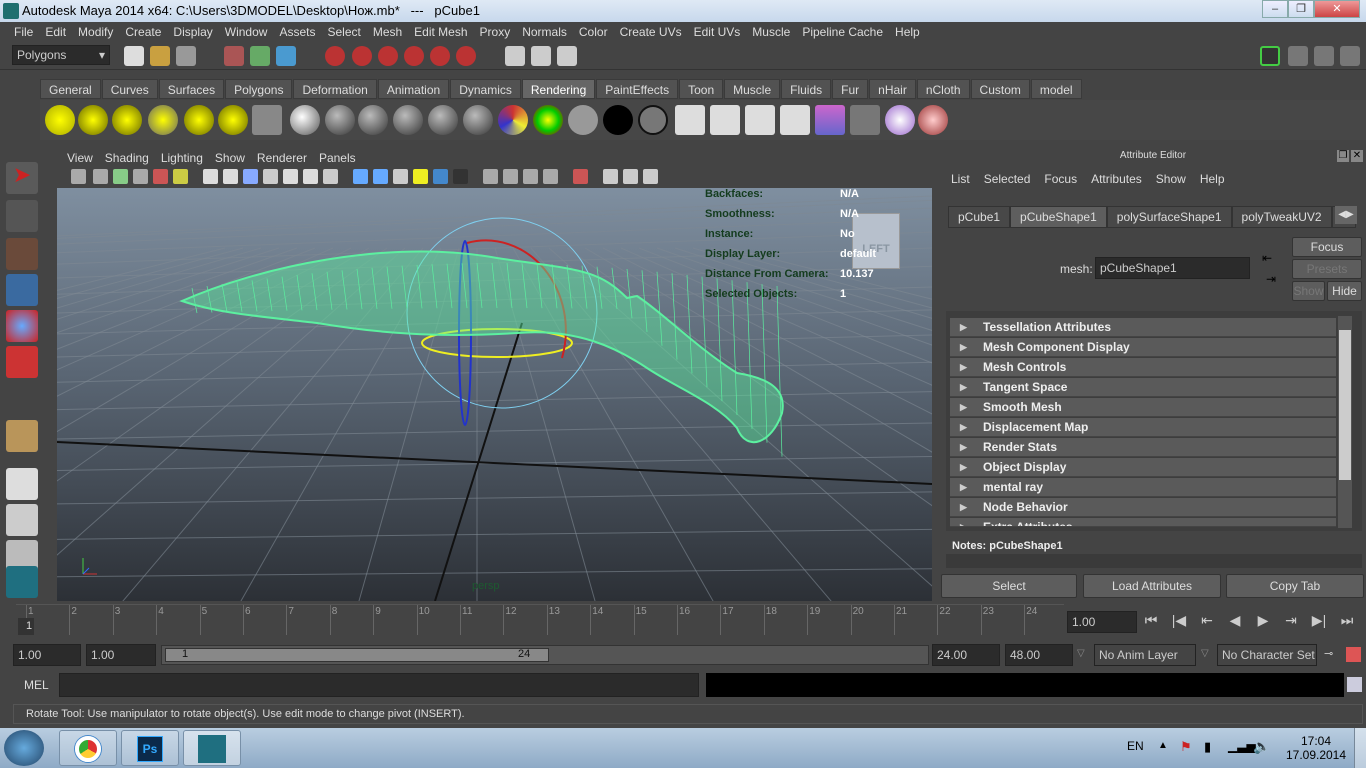 The height and width of the screenshot is (768, 1366). Describe the element at coordinates (1152, 586) in the screenshot. I see `load-attributes-button: Load Attributes` at that location.